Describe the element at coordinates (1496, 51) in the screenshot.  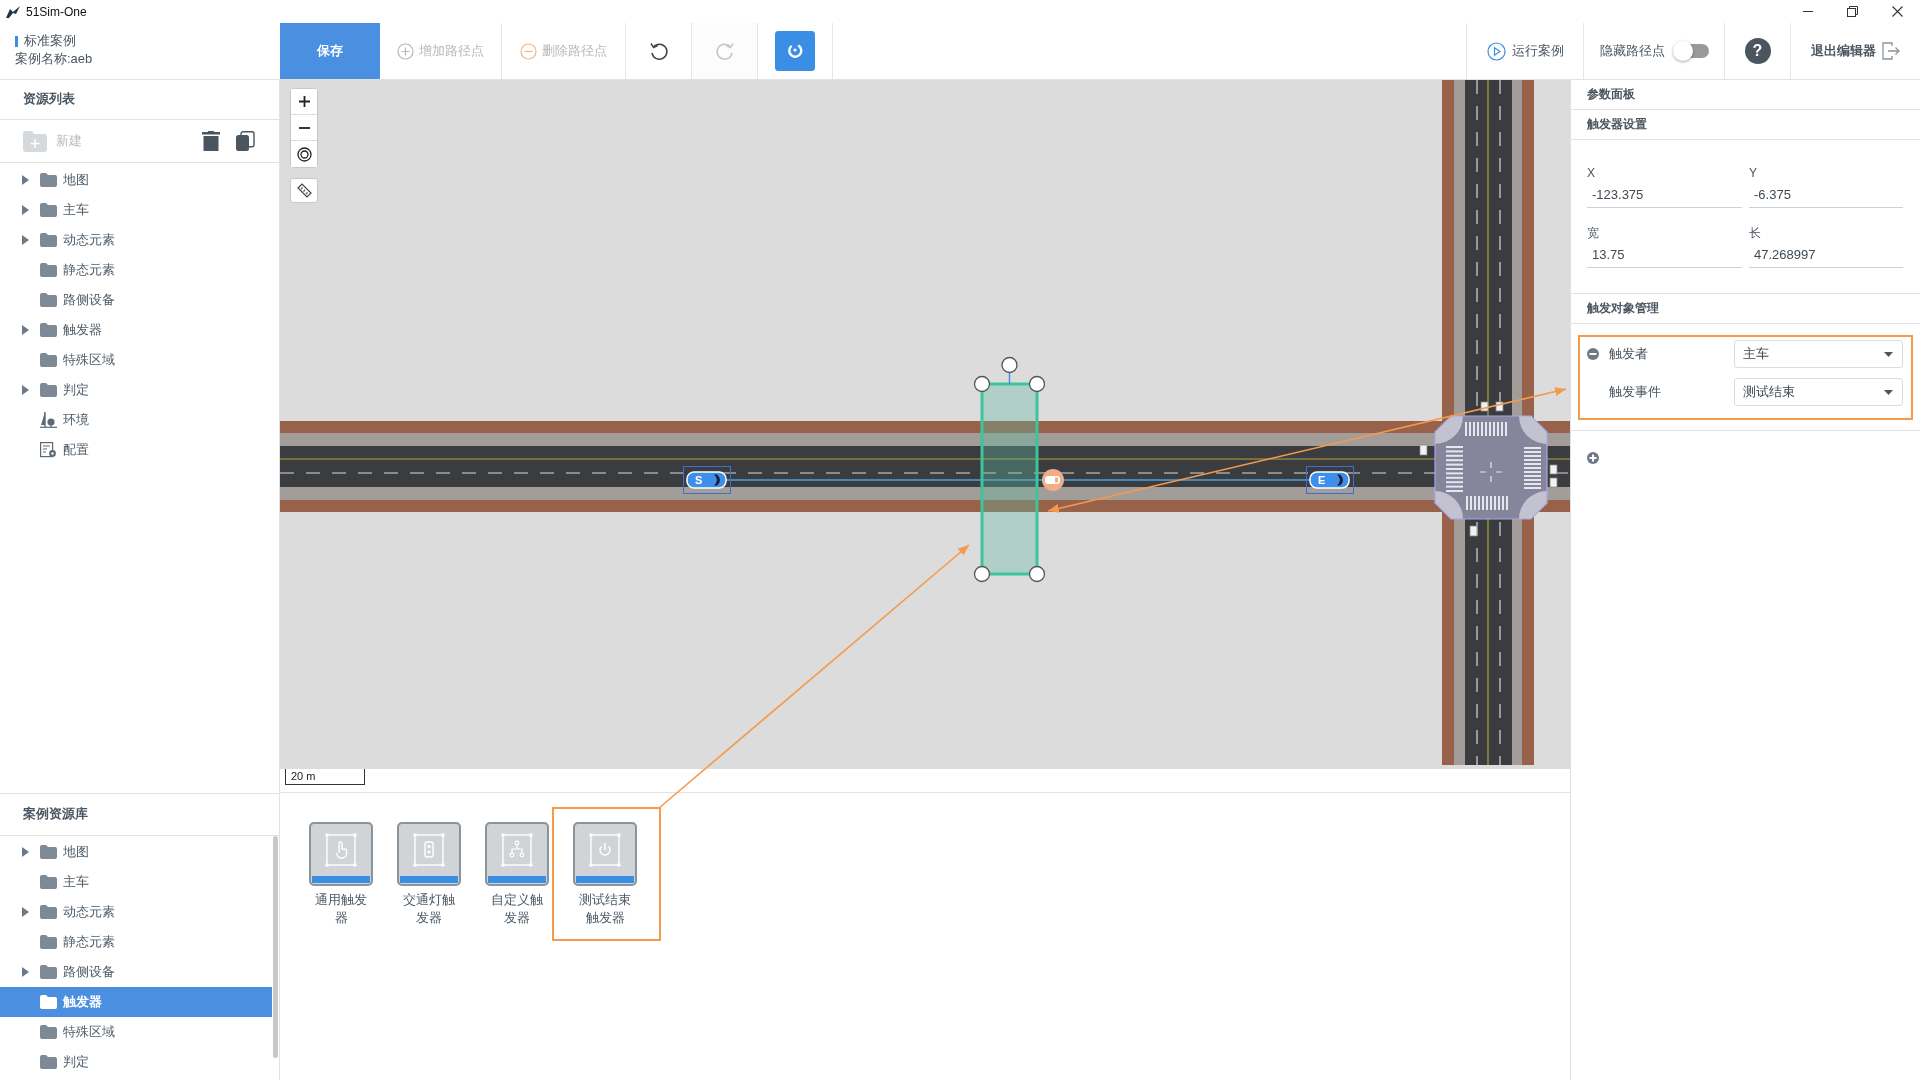
I see `play-circle-icon` at that location.